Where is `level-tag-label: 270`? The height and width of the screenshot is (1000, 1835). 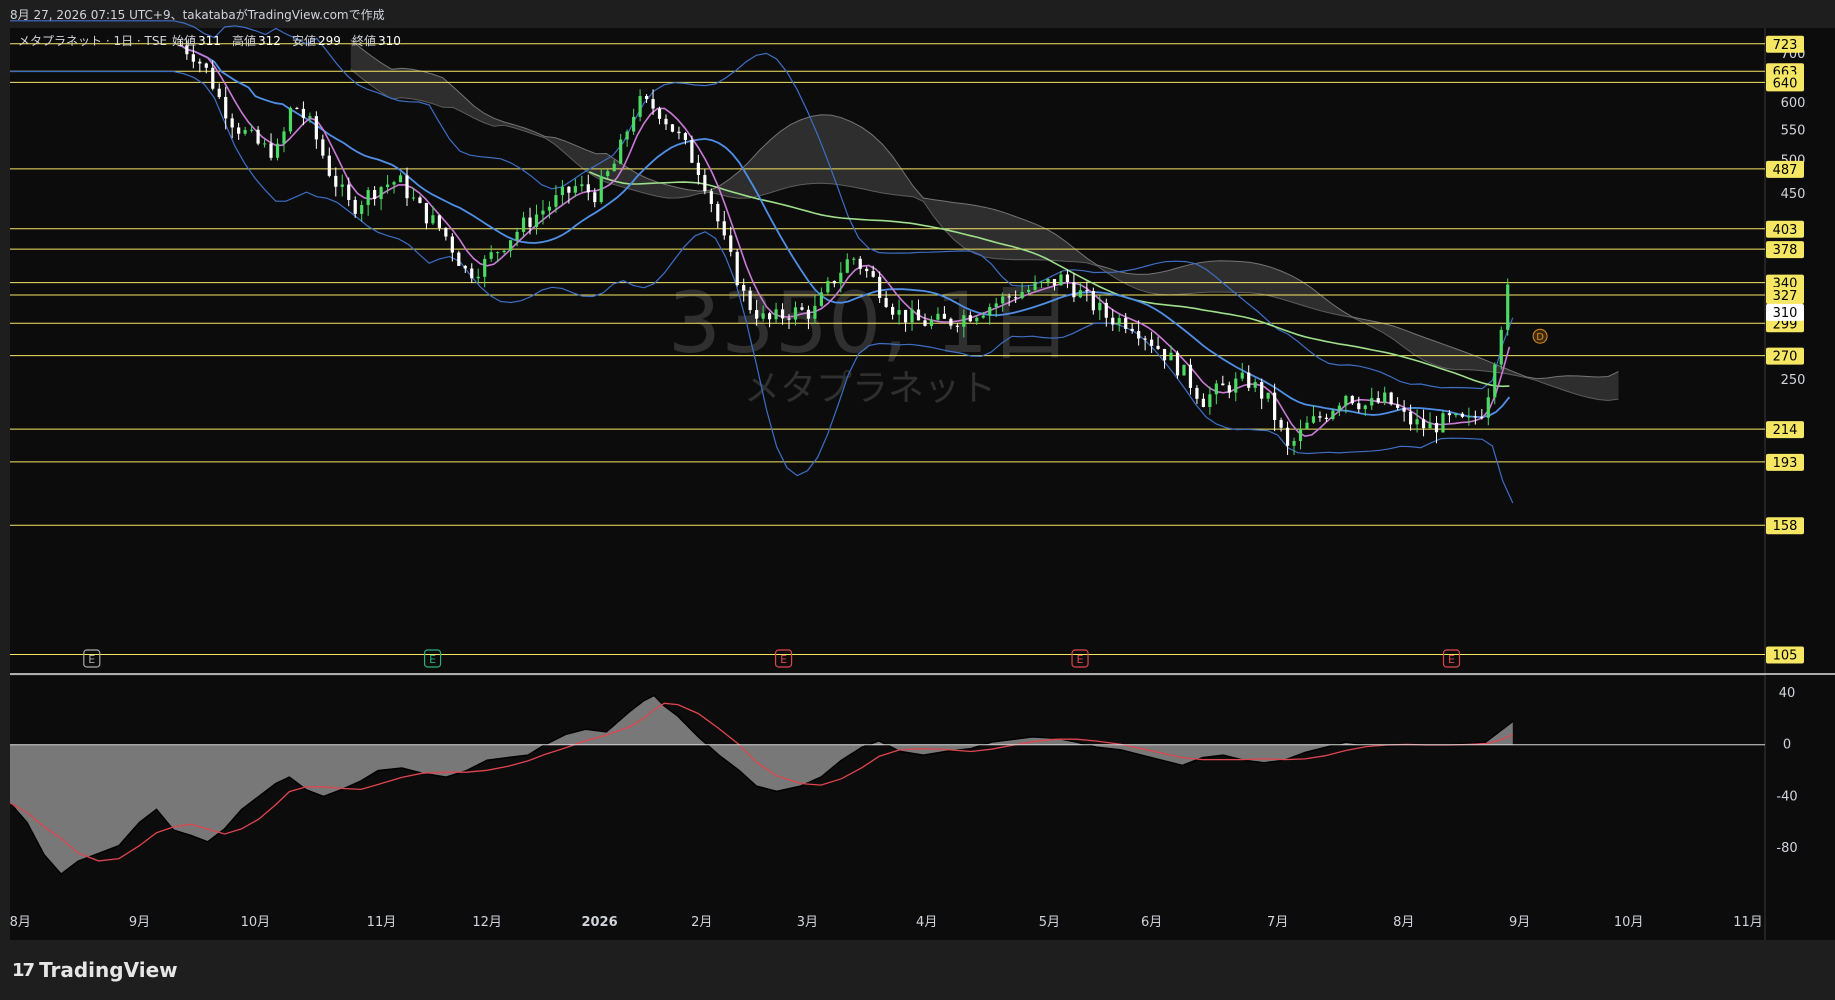 level-tag-label: 270 is located at coordinates (1785, 357).